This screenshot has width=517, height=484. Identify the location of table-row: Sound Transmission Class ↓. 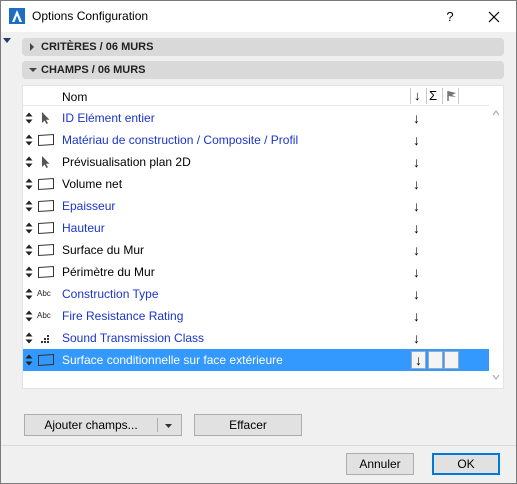
(256, 338).